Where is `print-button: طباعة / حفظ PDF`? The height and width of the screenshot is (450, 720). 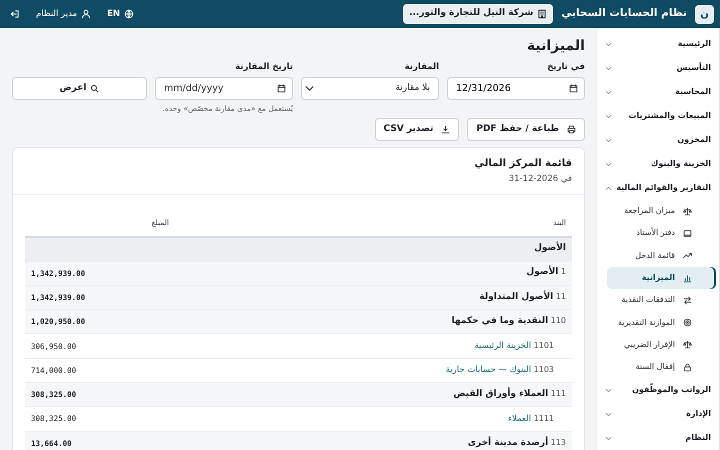 print-button: طباعة / حفظ PDF is located at coordinates (526, 129).